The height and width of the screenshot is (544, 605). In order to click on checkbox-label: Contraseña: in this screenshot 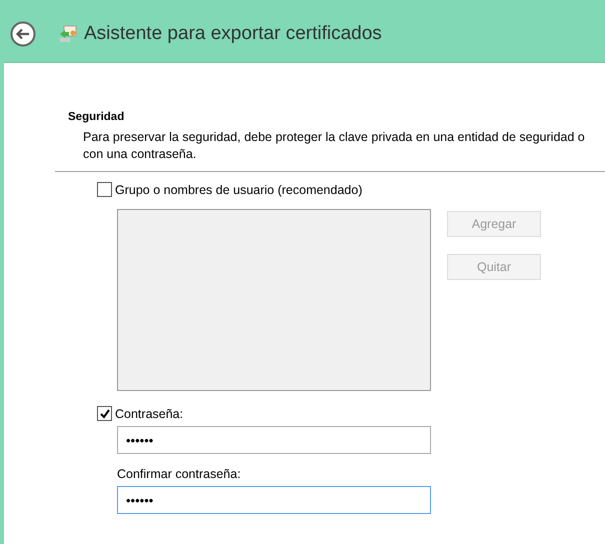, I will do `click(149, 413)`.